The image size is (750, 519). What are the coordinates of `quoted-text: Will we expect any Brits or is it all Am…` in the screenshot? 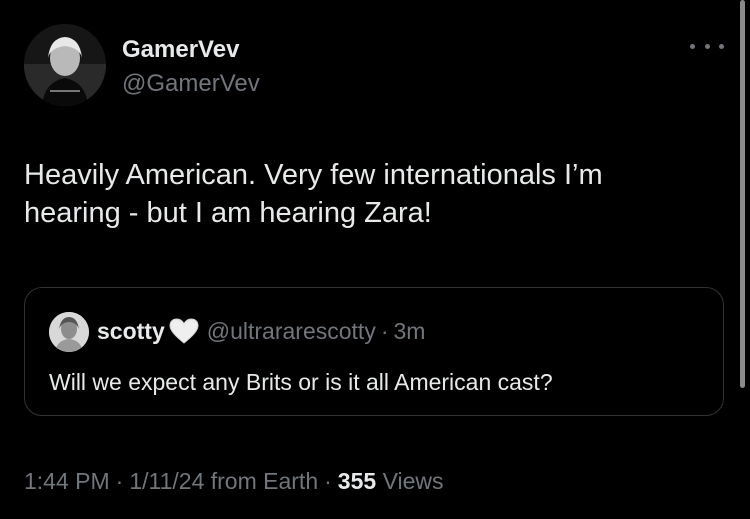 It's located at (301, 382).